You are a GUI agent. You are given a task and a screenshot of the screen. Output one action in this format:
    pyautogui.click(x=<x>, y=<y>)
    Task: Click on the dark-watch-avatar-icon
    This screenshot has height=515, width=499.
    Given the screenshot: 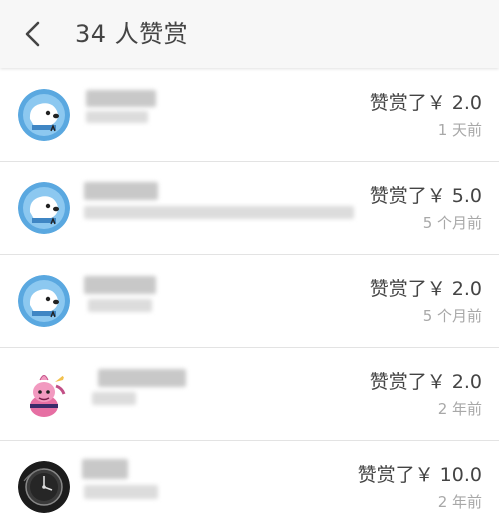 What is the action you would take?
    pyautogui.click(x=44, y=487)
    